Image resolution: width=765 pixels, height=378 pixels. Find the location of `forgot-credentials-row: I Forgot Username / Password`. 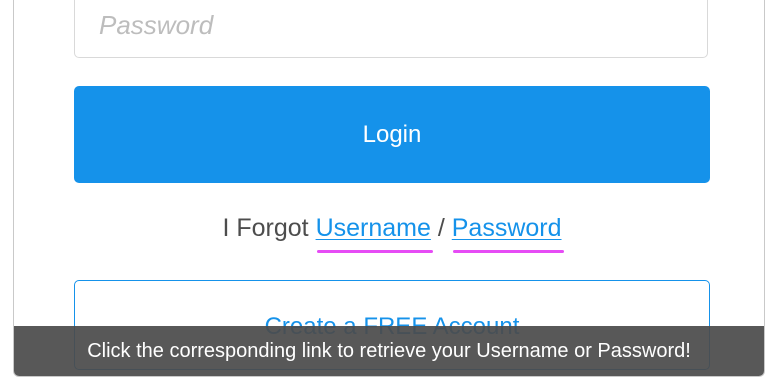

forgot-credentials-row: I Forgot Username / Password is located at coordinates (389, 233).